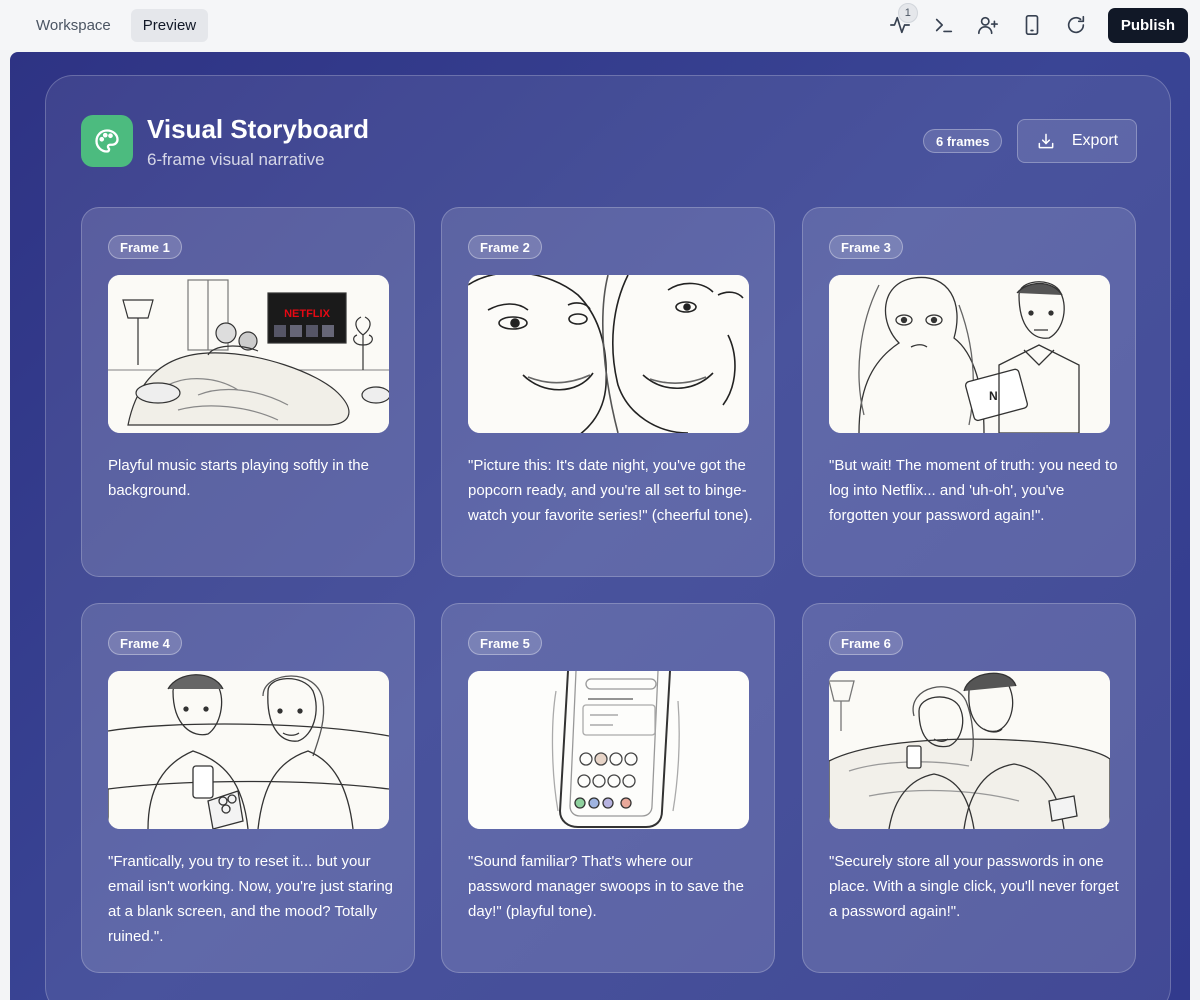  I want to click on download-icon, so click(1046, 141).